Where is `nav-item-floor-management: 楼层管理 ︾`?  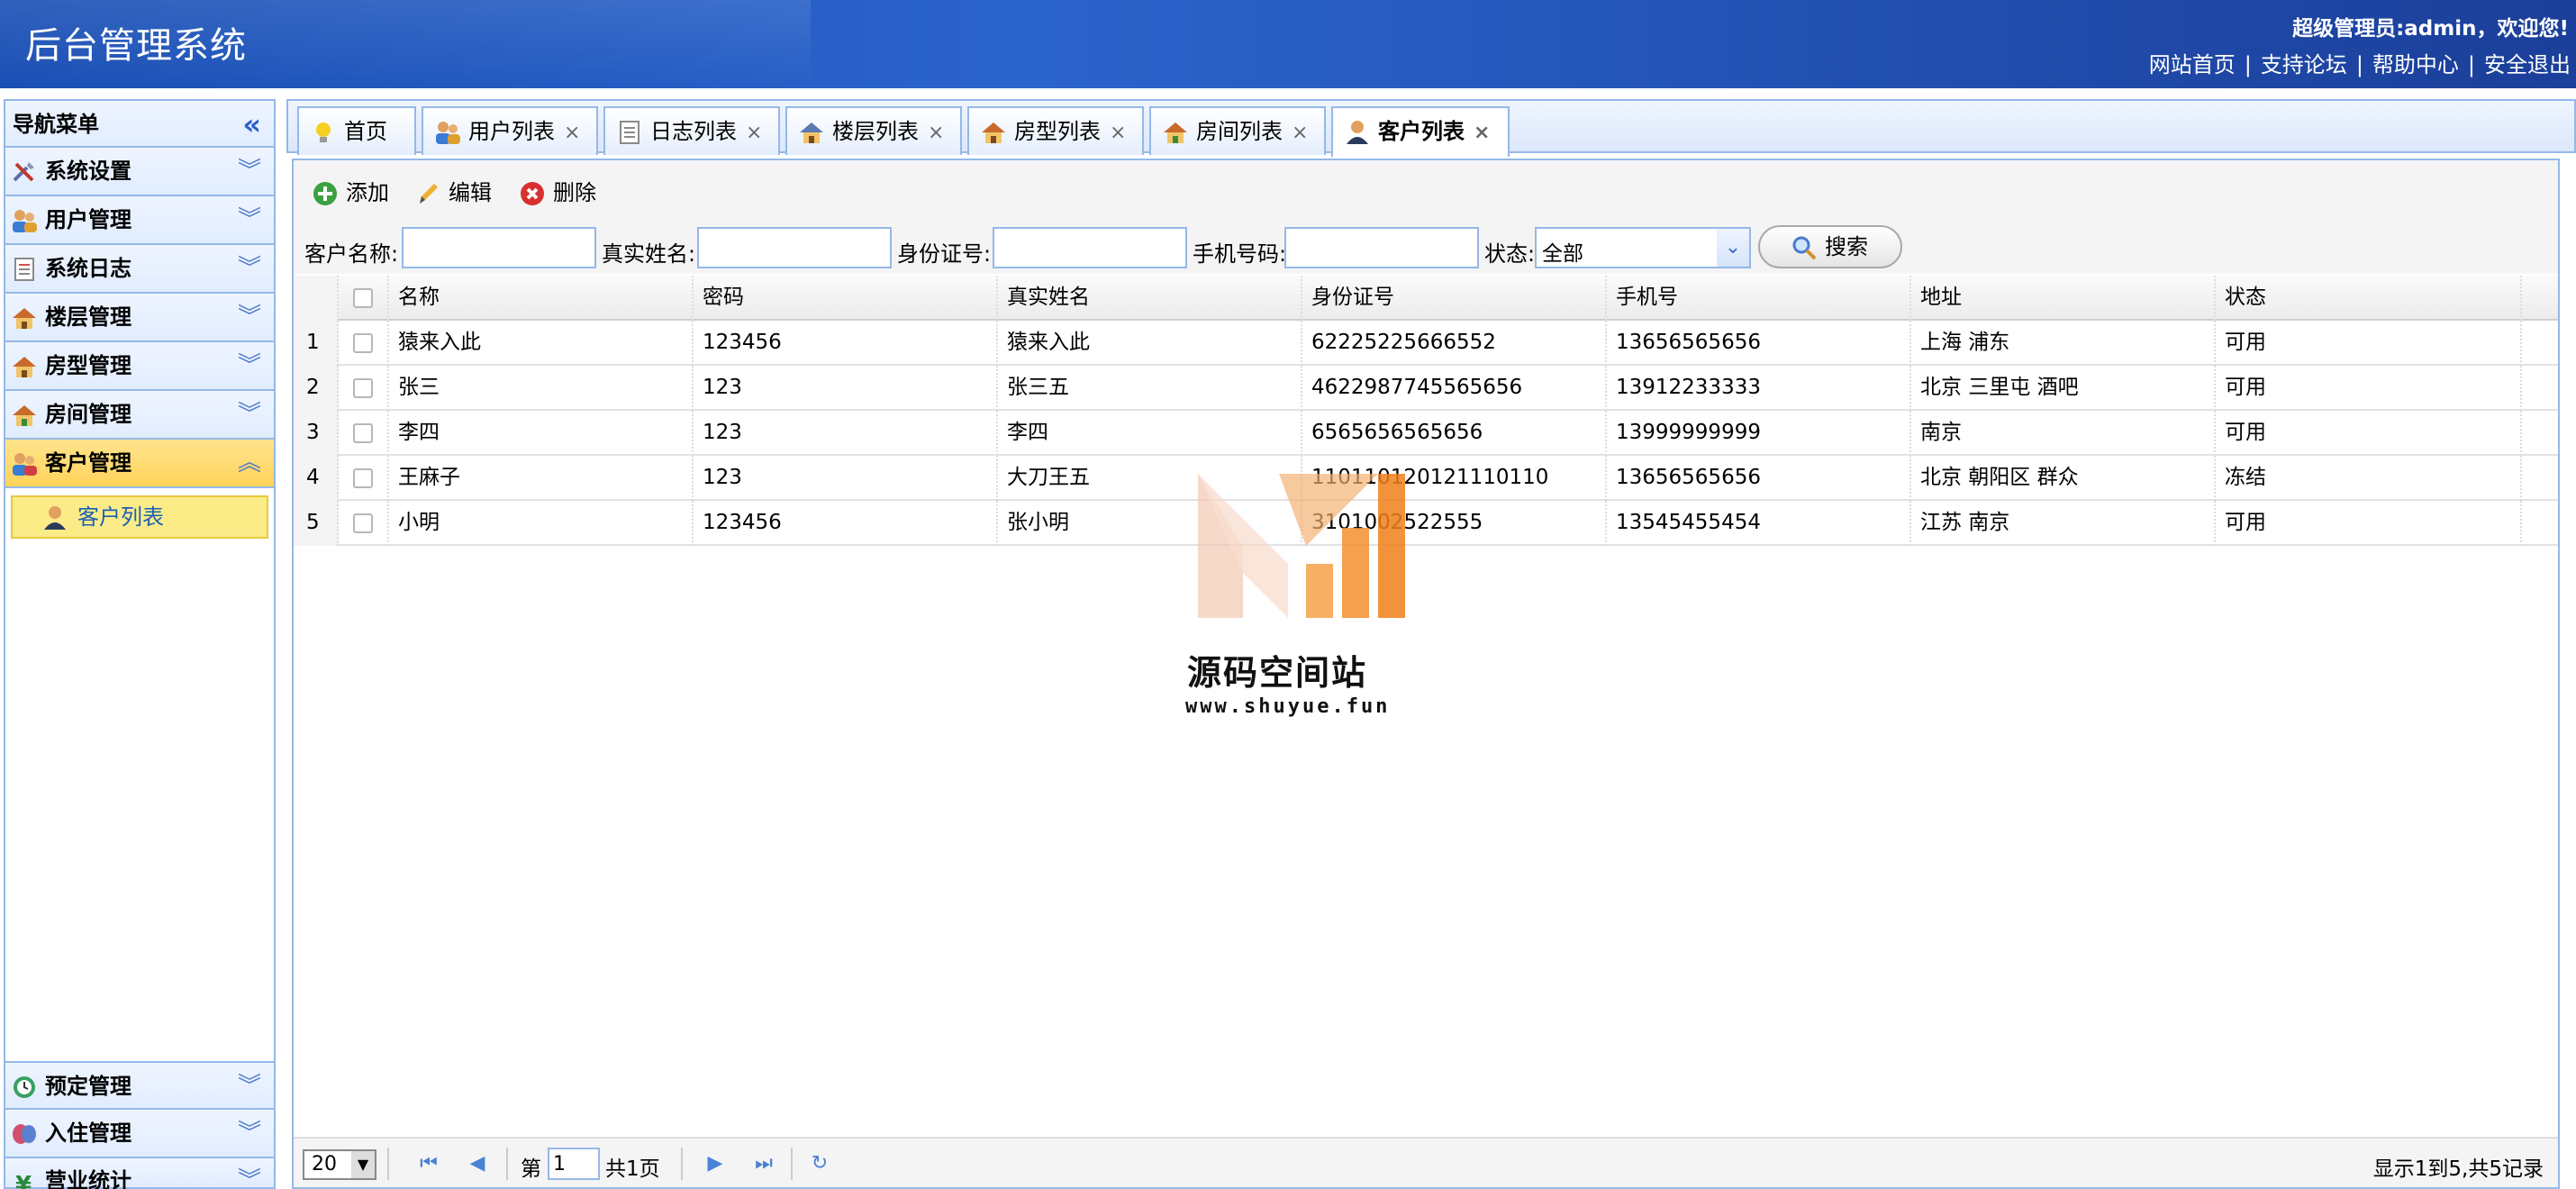
nav-item-floor-management: 楼层管理 ︾ is located at coordinates (139, 318).